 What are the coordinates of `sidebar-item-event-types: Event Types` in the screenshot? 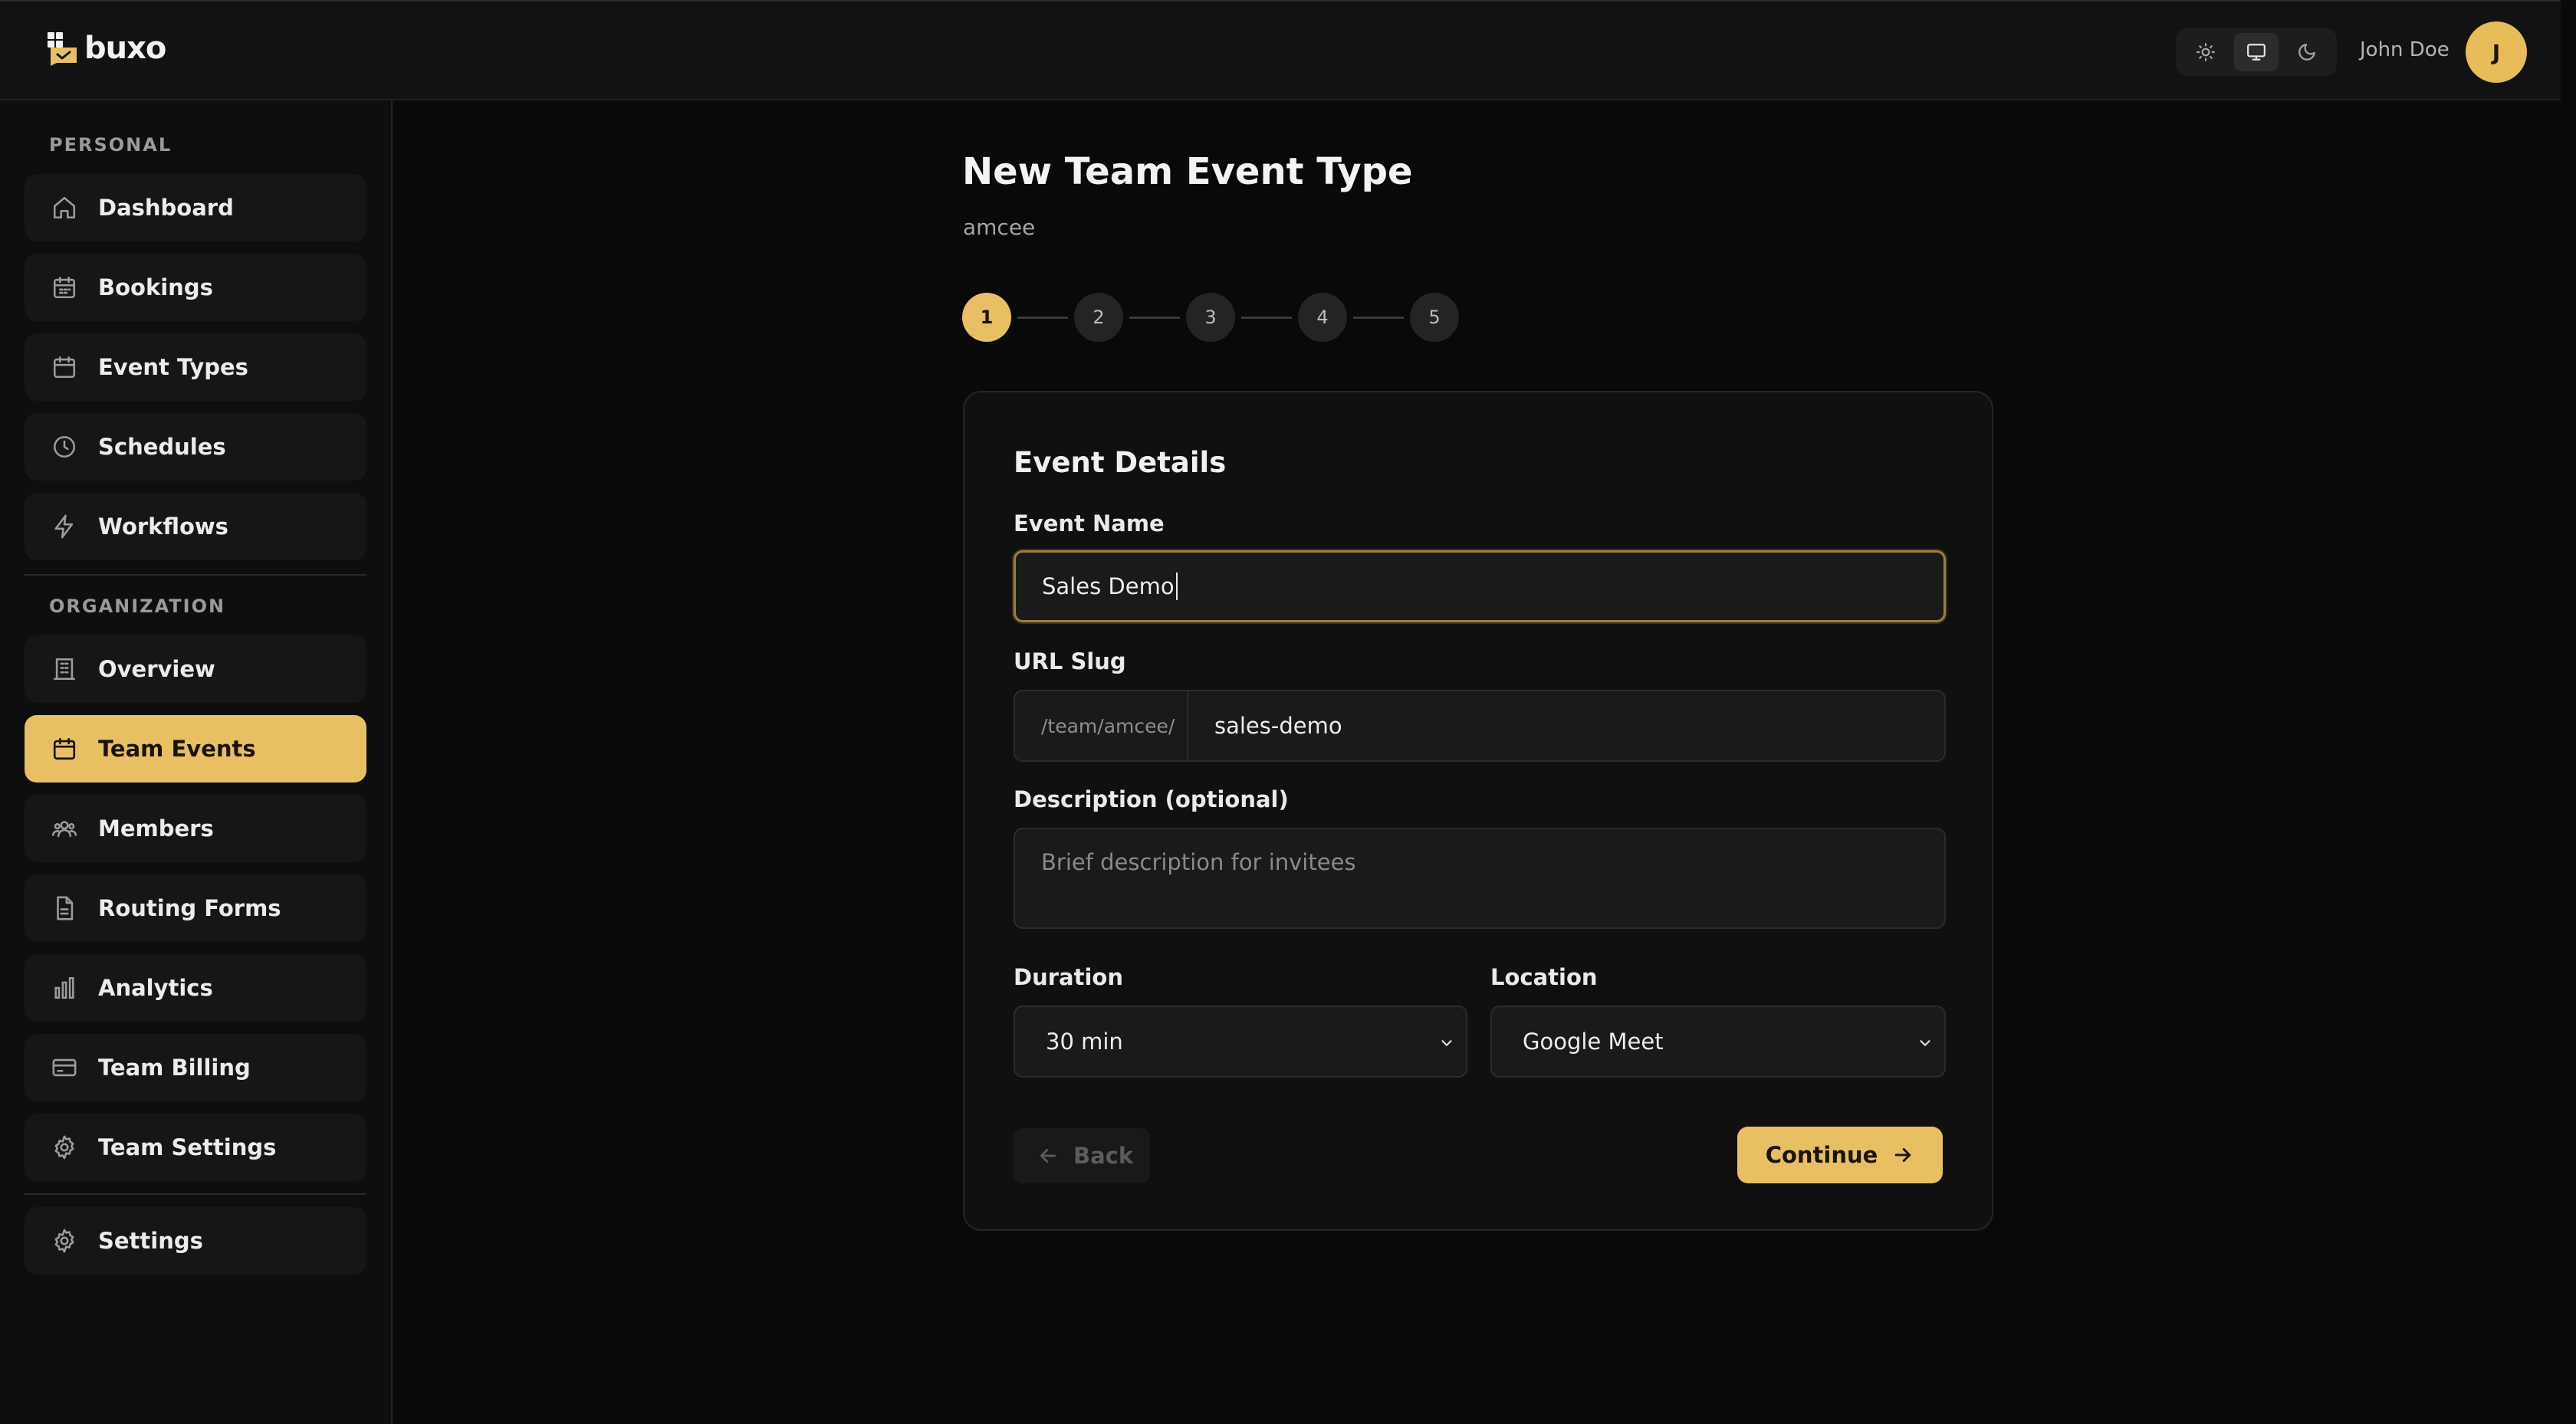 It's located at (195, 367).